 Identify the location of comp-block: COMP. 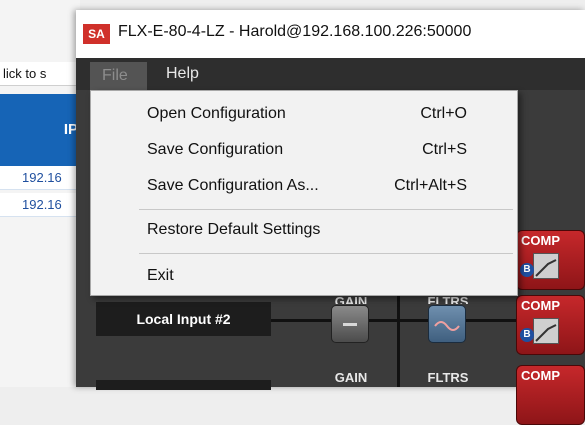
(550, 395).